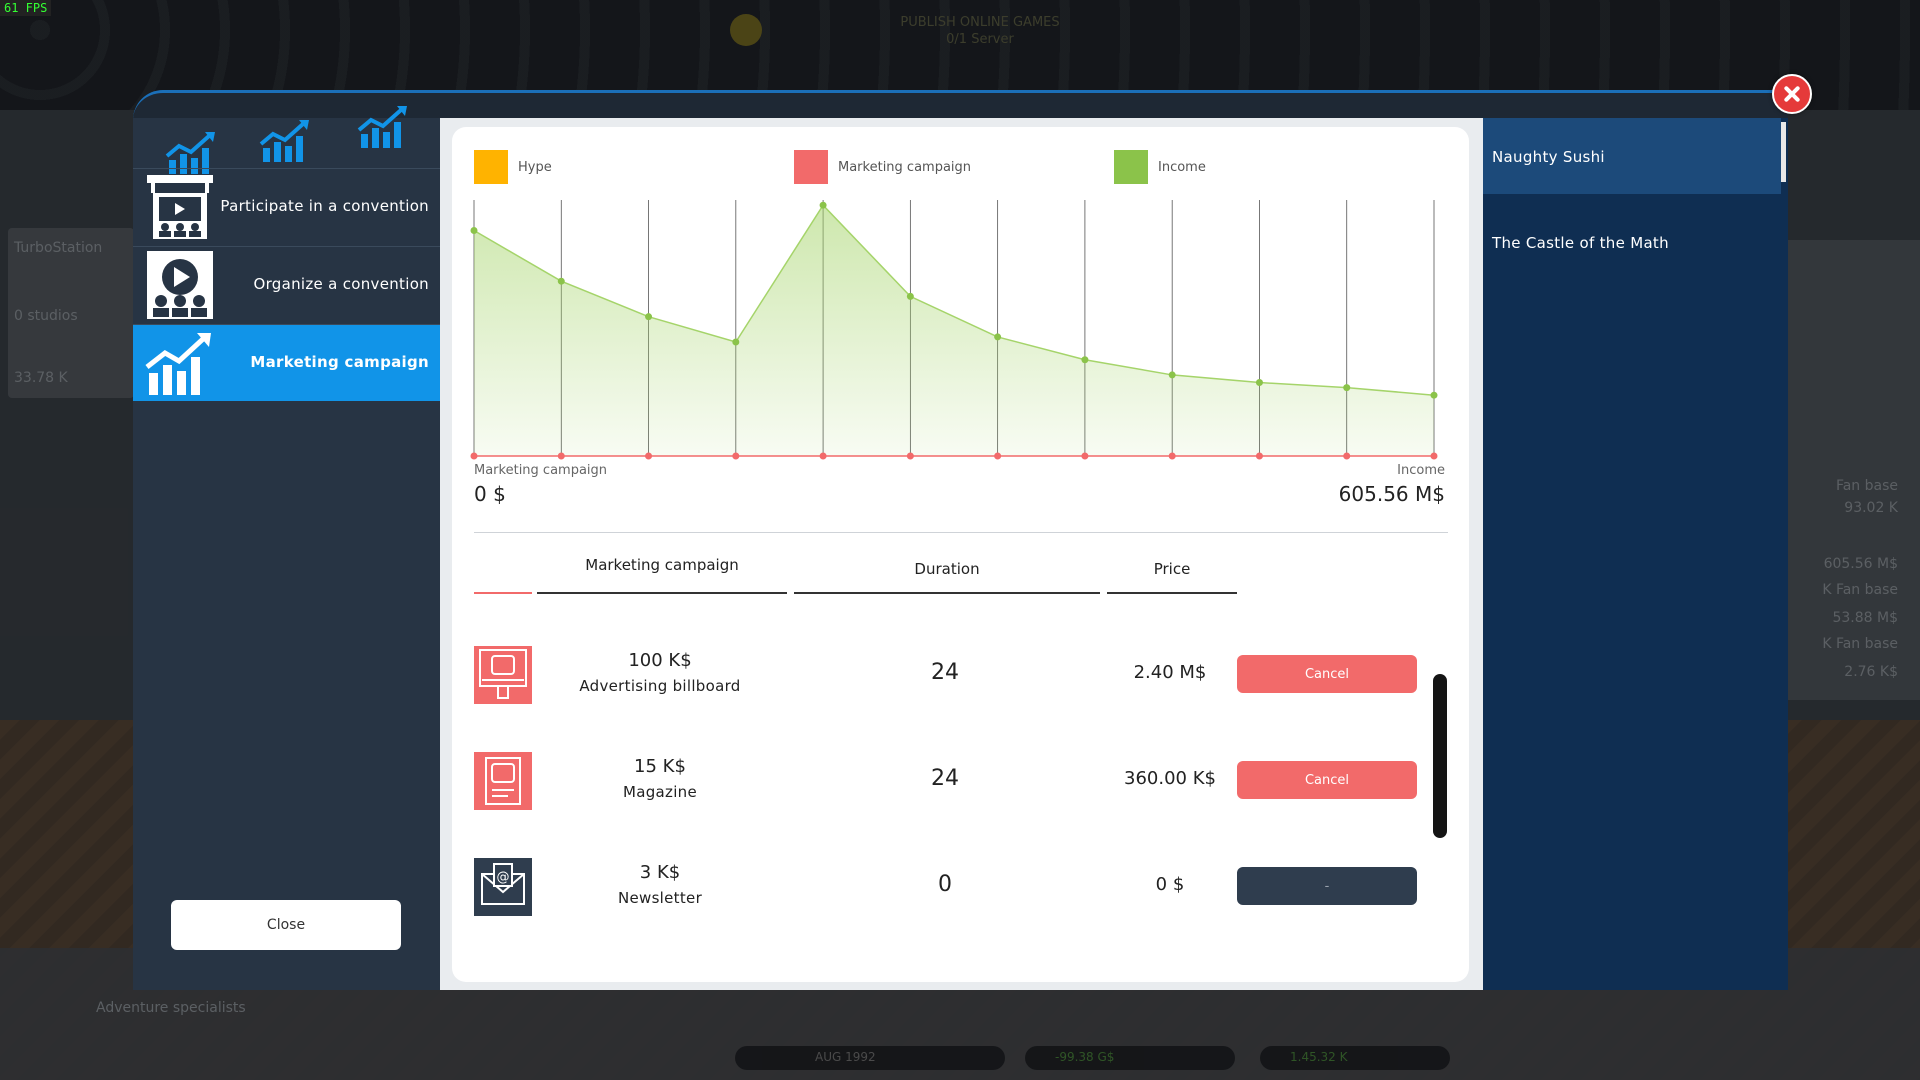  Describe the element at coordinates (905, 167) in the screenshot. I see `legend-label: Marketing campaign` at that location.